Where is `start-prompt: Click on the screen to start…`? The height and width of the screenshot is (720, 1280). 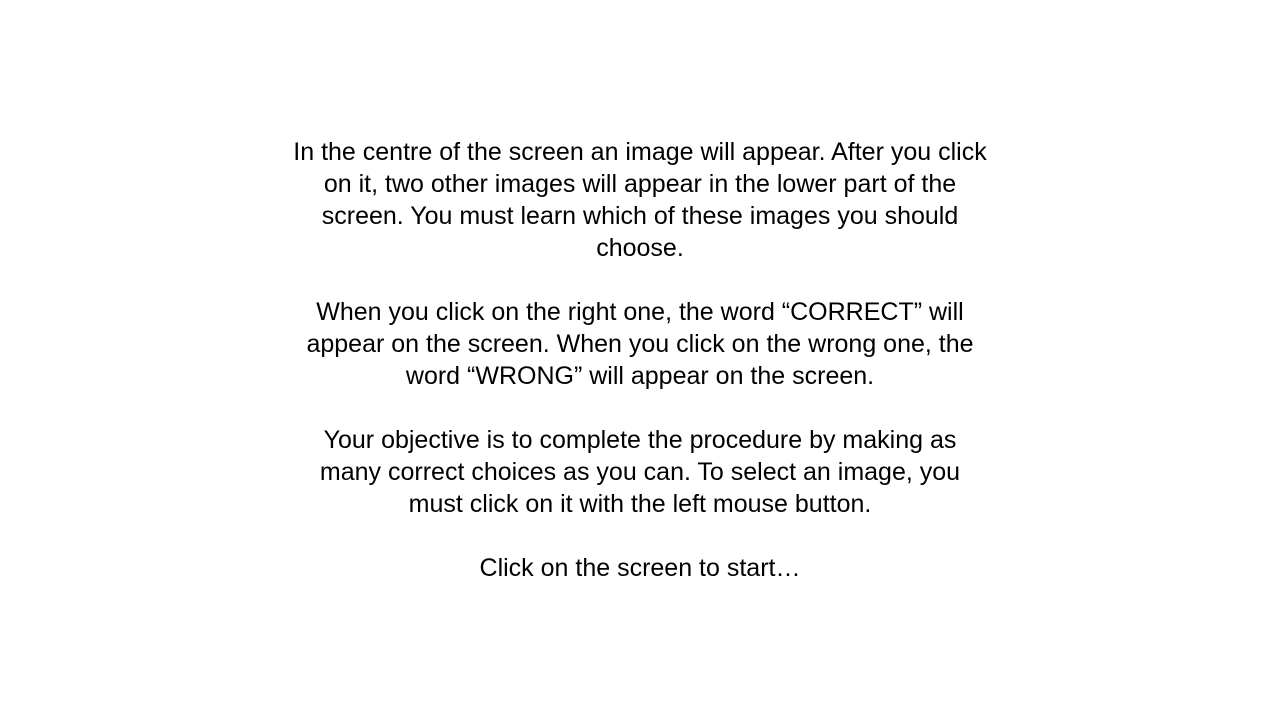
start-prompt: Click on the screen to start… is located at coordinates (640, 568).